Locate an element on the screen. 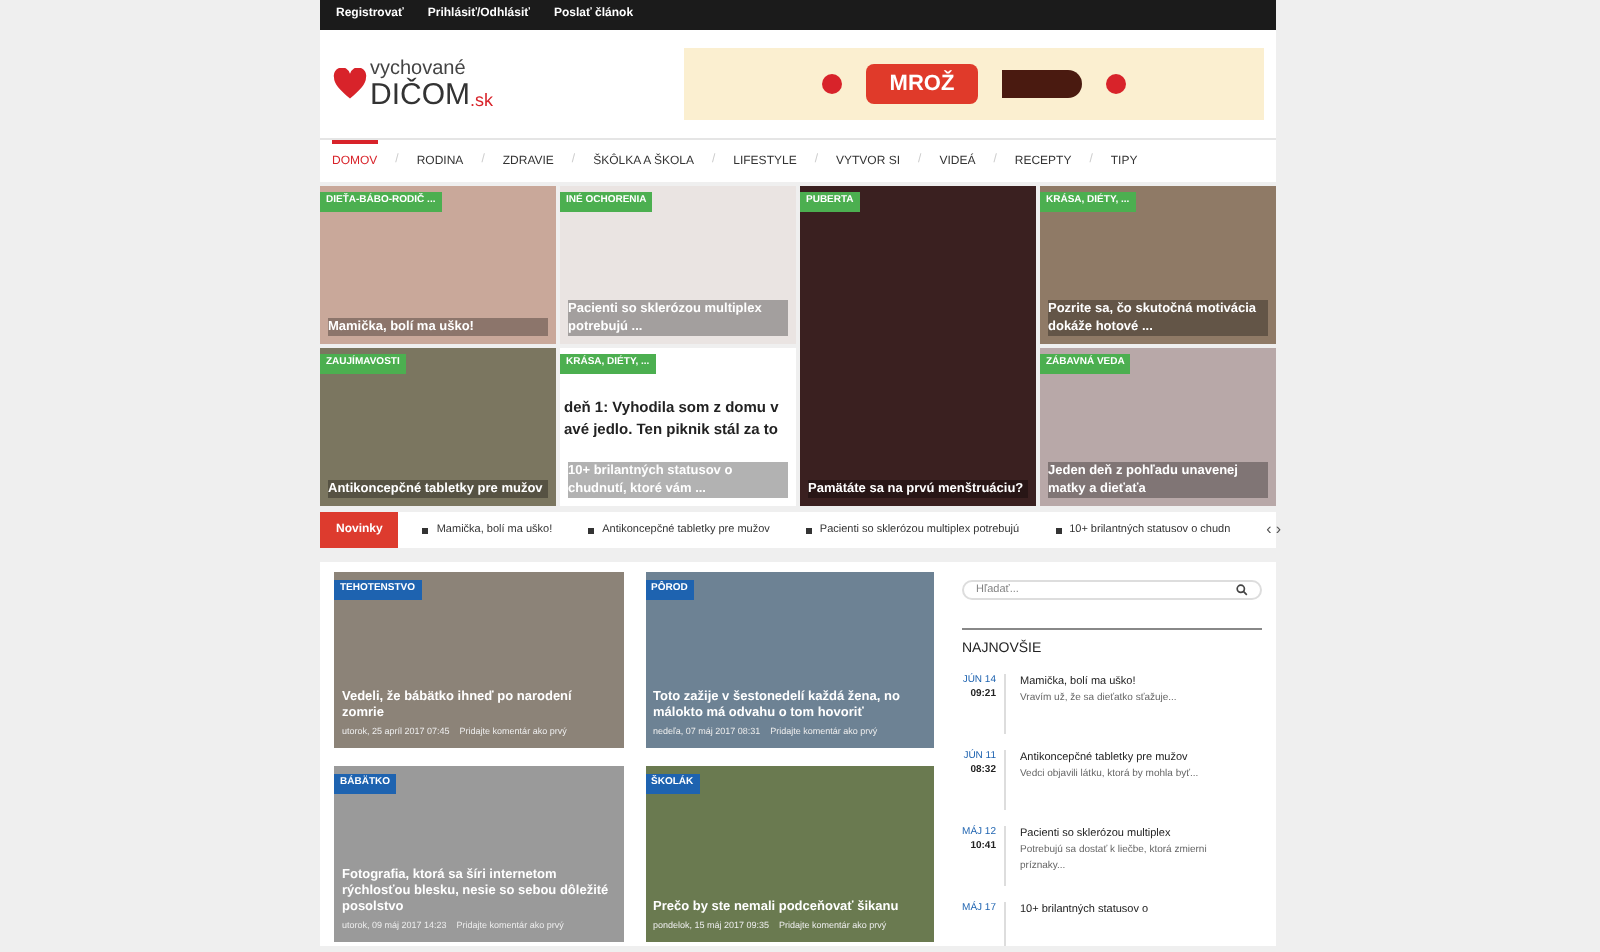  logo-suffix: .sk is located at coordinates (482, 100).